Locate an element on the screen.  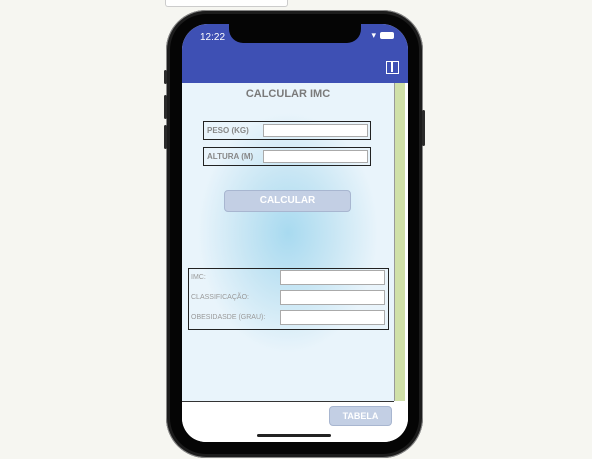
weight-label: PESO (KG) is located at coordinates (228, 130).